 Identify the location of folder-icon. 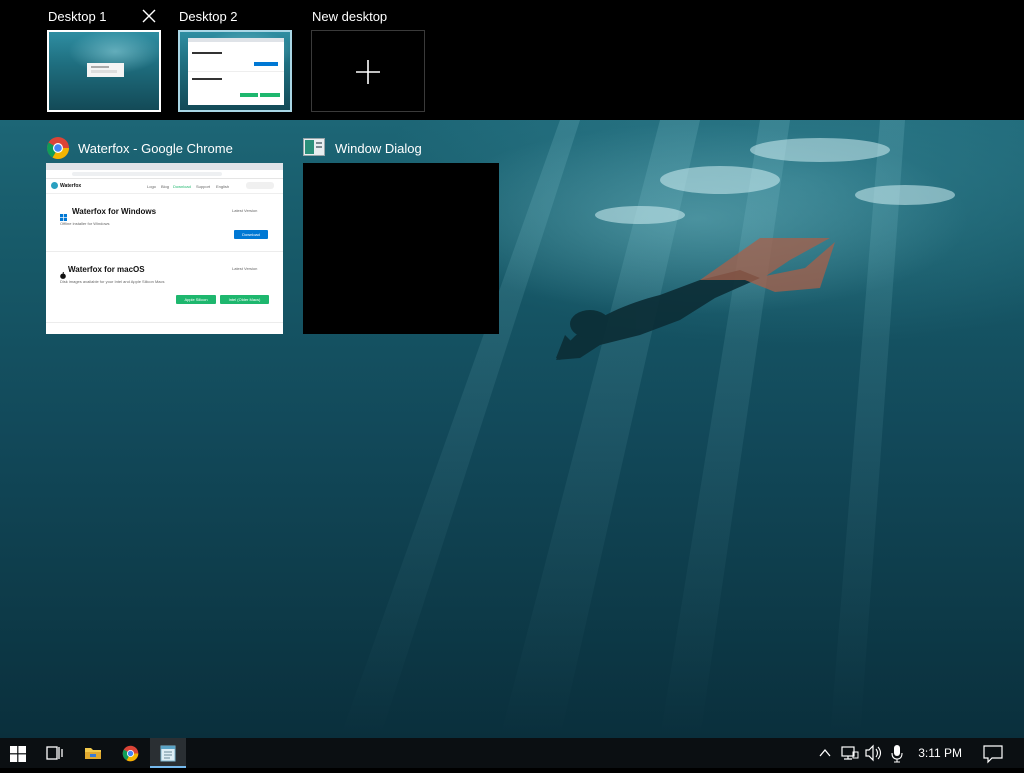
(93, 755).